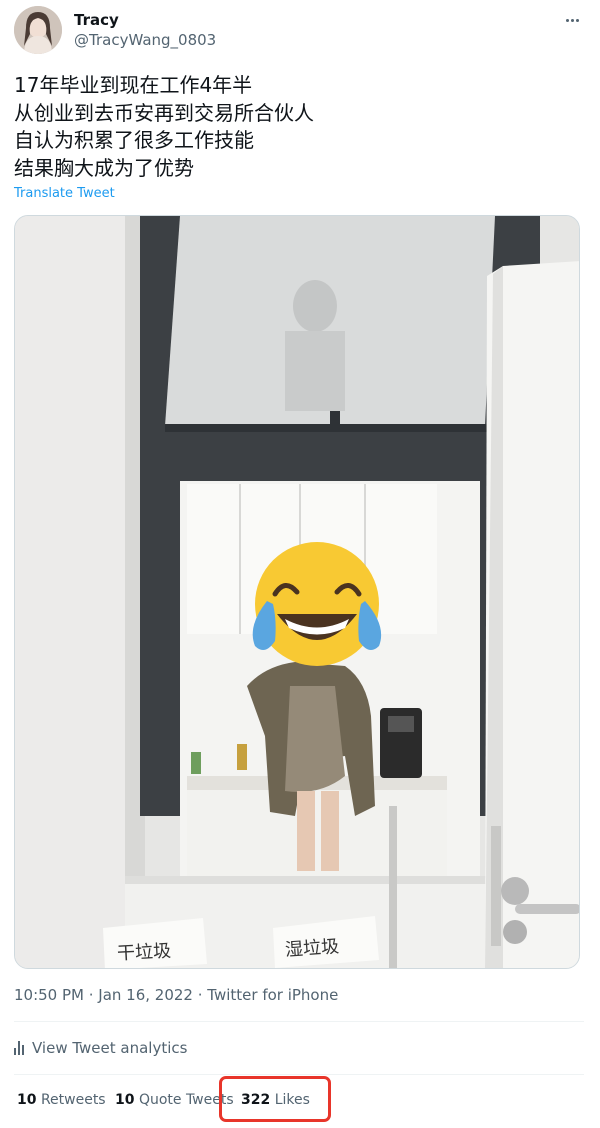  What do you see at coordinates (104, 167) in the screenshot?
I see `tweet-line: 结果胸大成为了优势` at bounding box center [104, 167].